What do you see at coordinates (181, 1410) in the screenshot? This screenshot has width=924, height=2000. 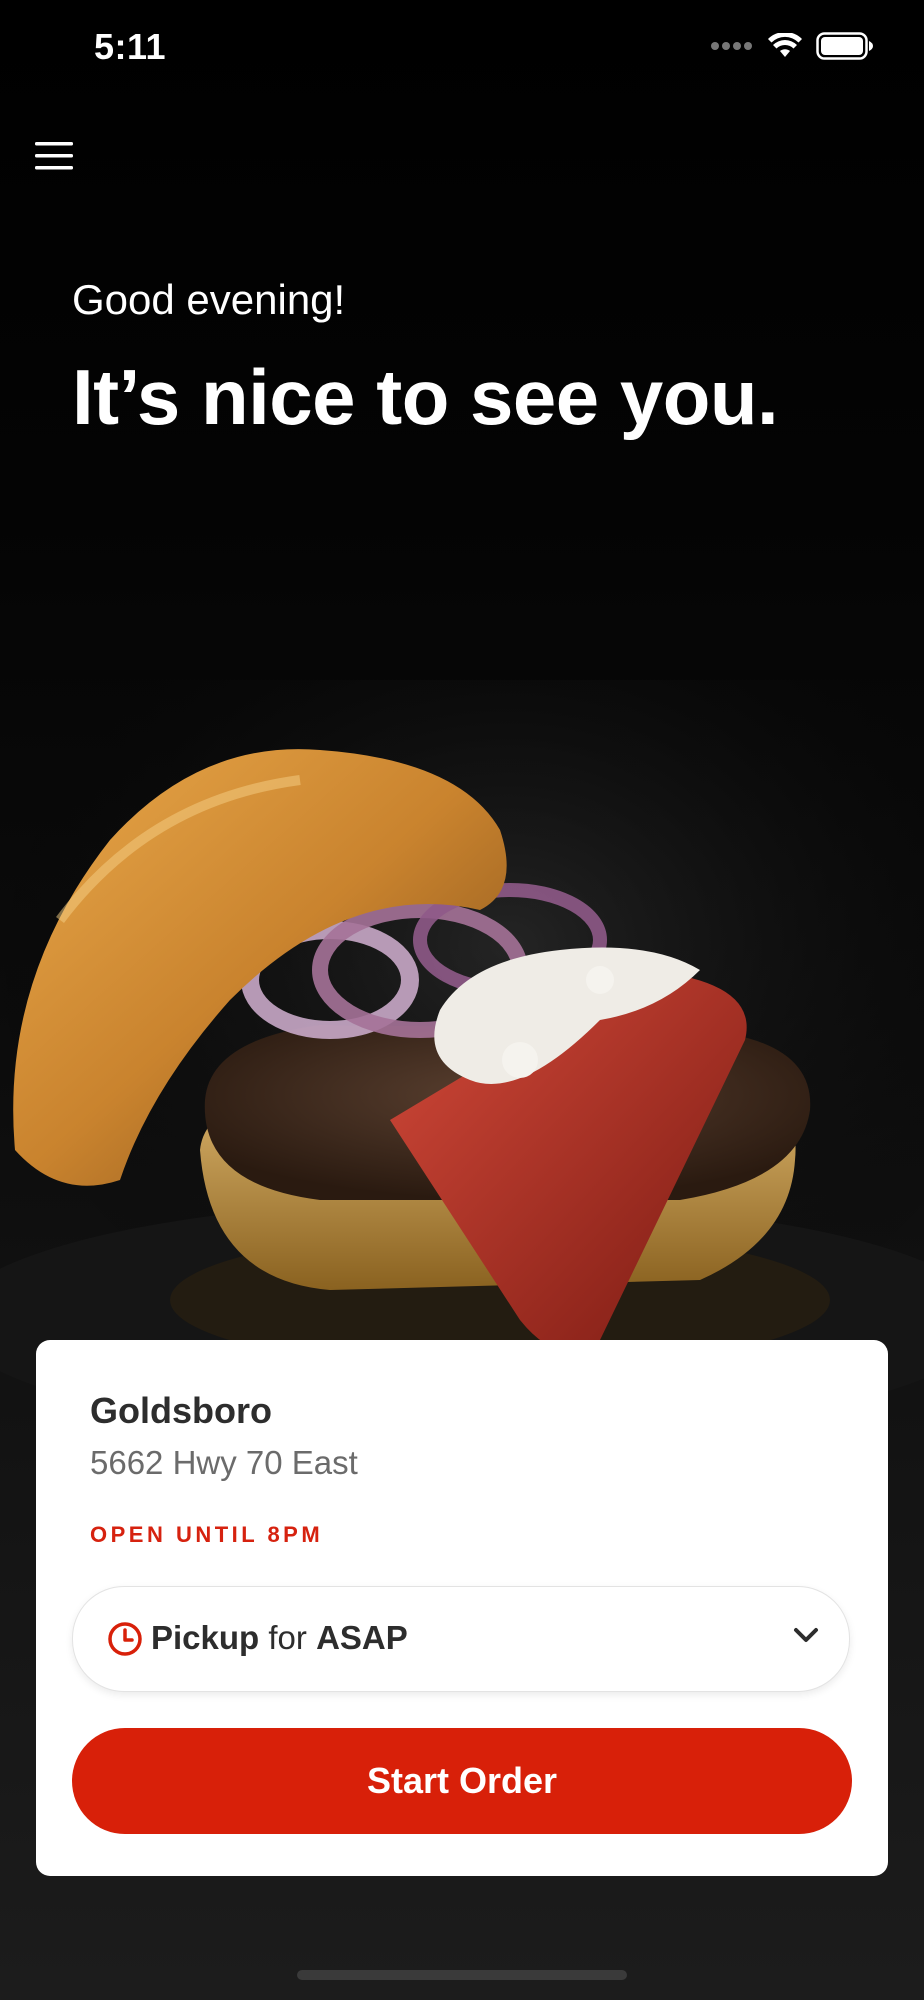 I see `location-name: Goldsboro` at bounding box center [181, 1410].